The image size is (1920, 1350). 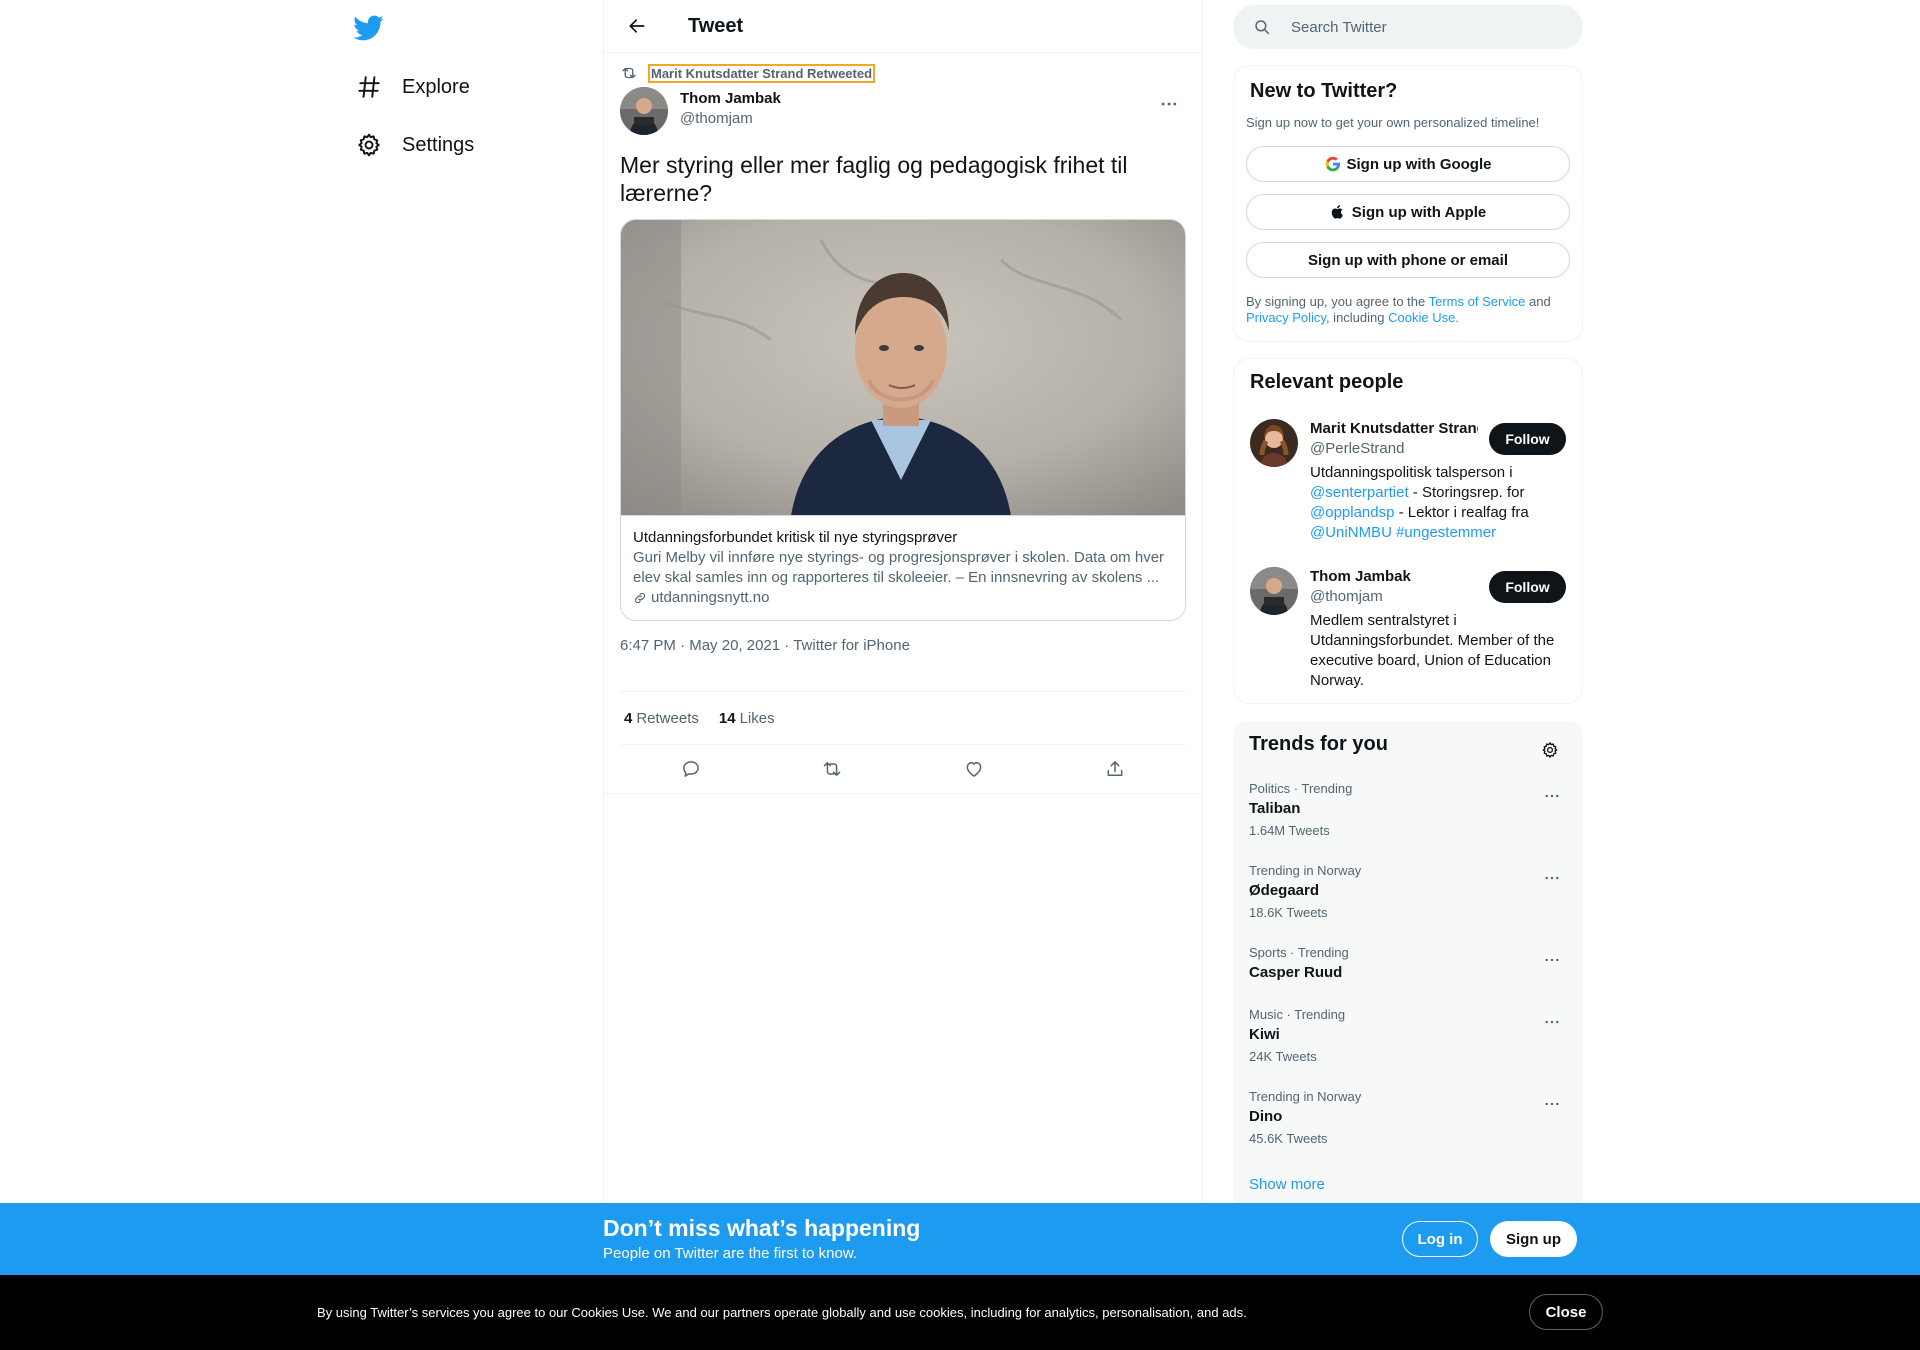 What do you see at coordinates (1284, 890) in the screenshot?
I see `trend-name: Ødegaard` at bounding box center [1284, 890].